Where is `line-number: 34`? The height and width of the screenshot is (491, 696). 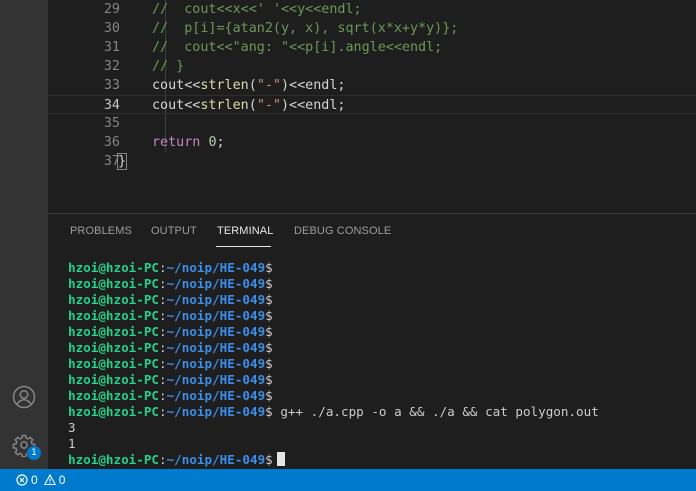 line-number: 34 is located at coordinates (111, 105).